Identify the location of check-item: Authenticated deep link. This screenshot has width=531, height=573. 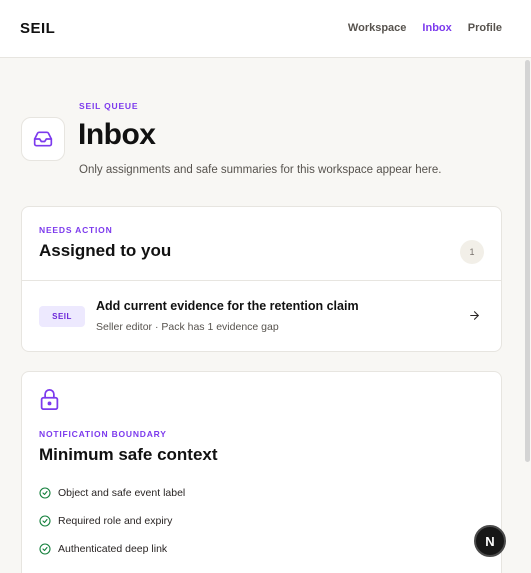
(103, 549).